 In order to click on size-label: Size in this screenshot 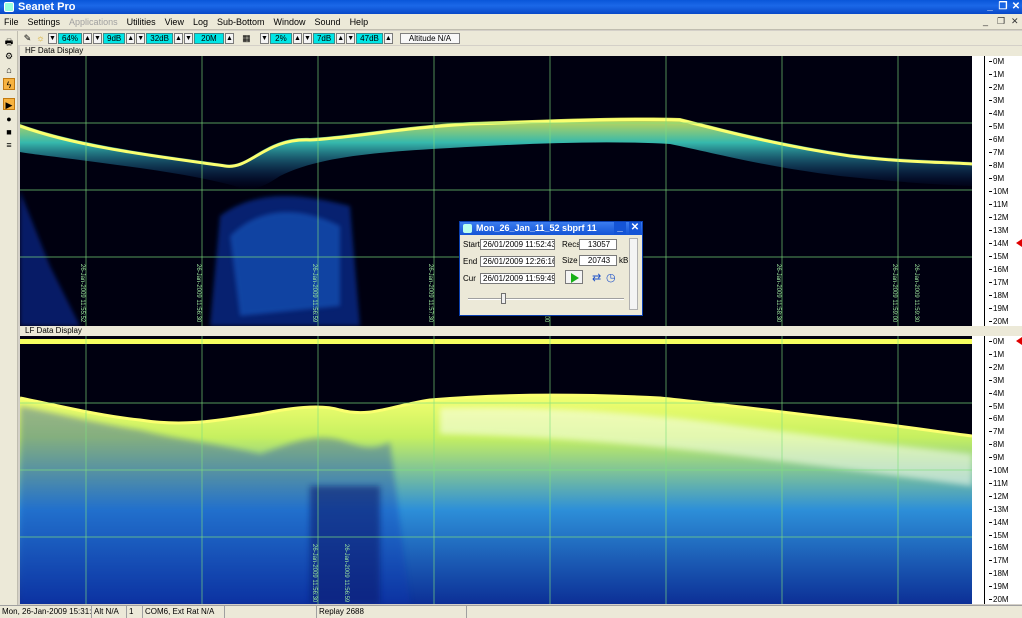, I will do `click(570, 260)`.